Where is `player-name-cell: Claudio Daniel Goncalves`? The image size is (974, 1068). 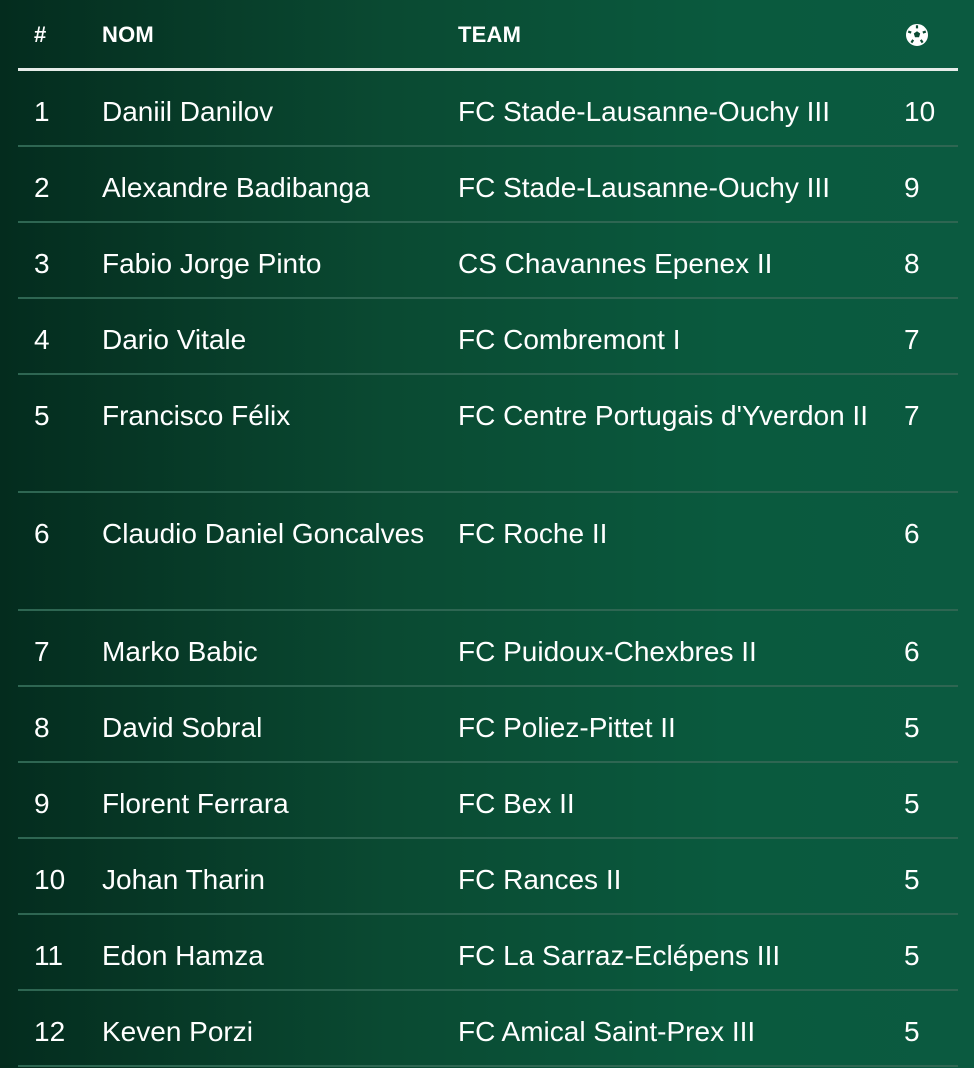
player-name-cell: Claudio Daniel Goncalves is located at coordinates (263, 533).